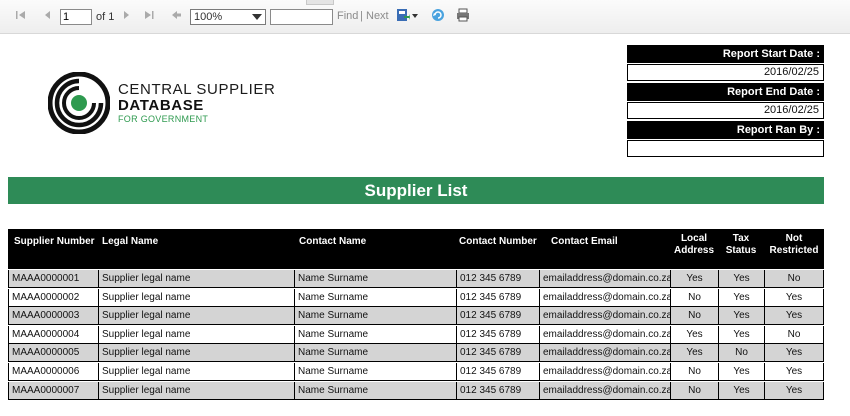 This screenshot has height=416, width=850. What do you see at coordinates (79, 103) in the screenshot?
I see `csd-logo-icon` at bounding box center [79, 103].